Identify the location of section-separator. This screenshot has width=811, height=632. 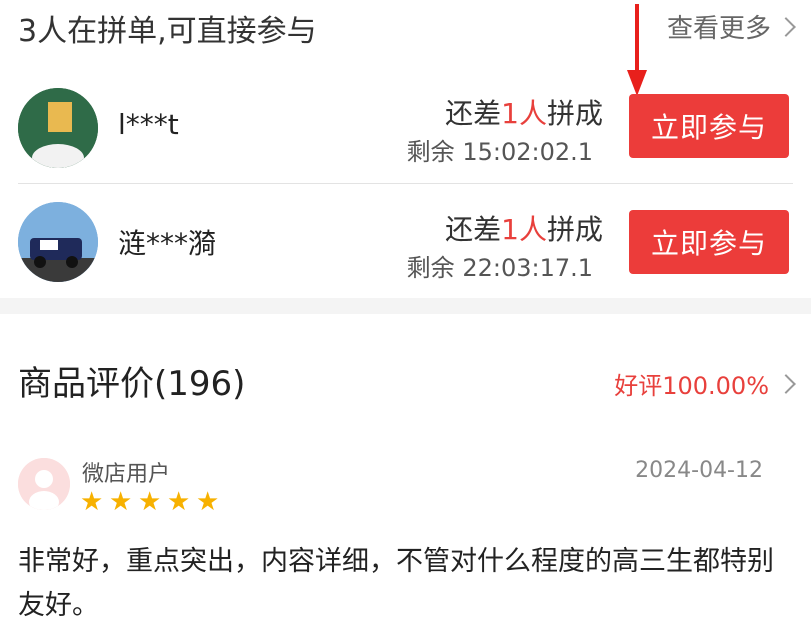
(405, 306).